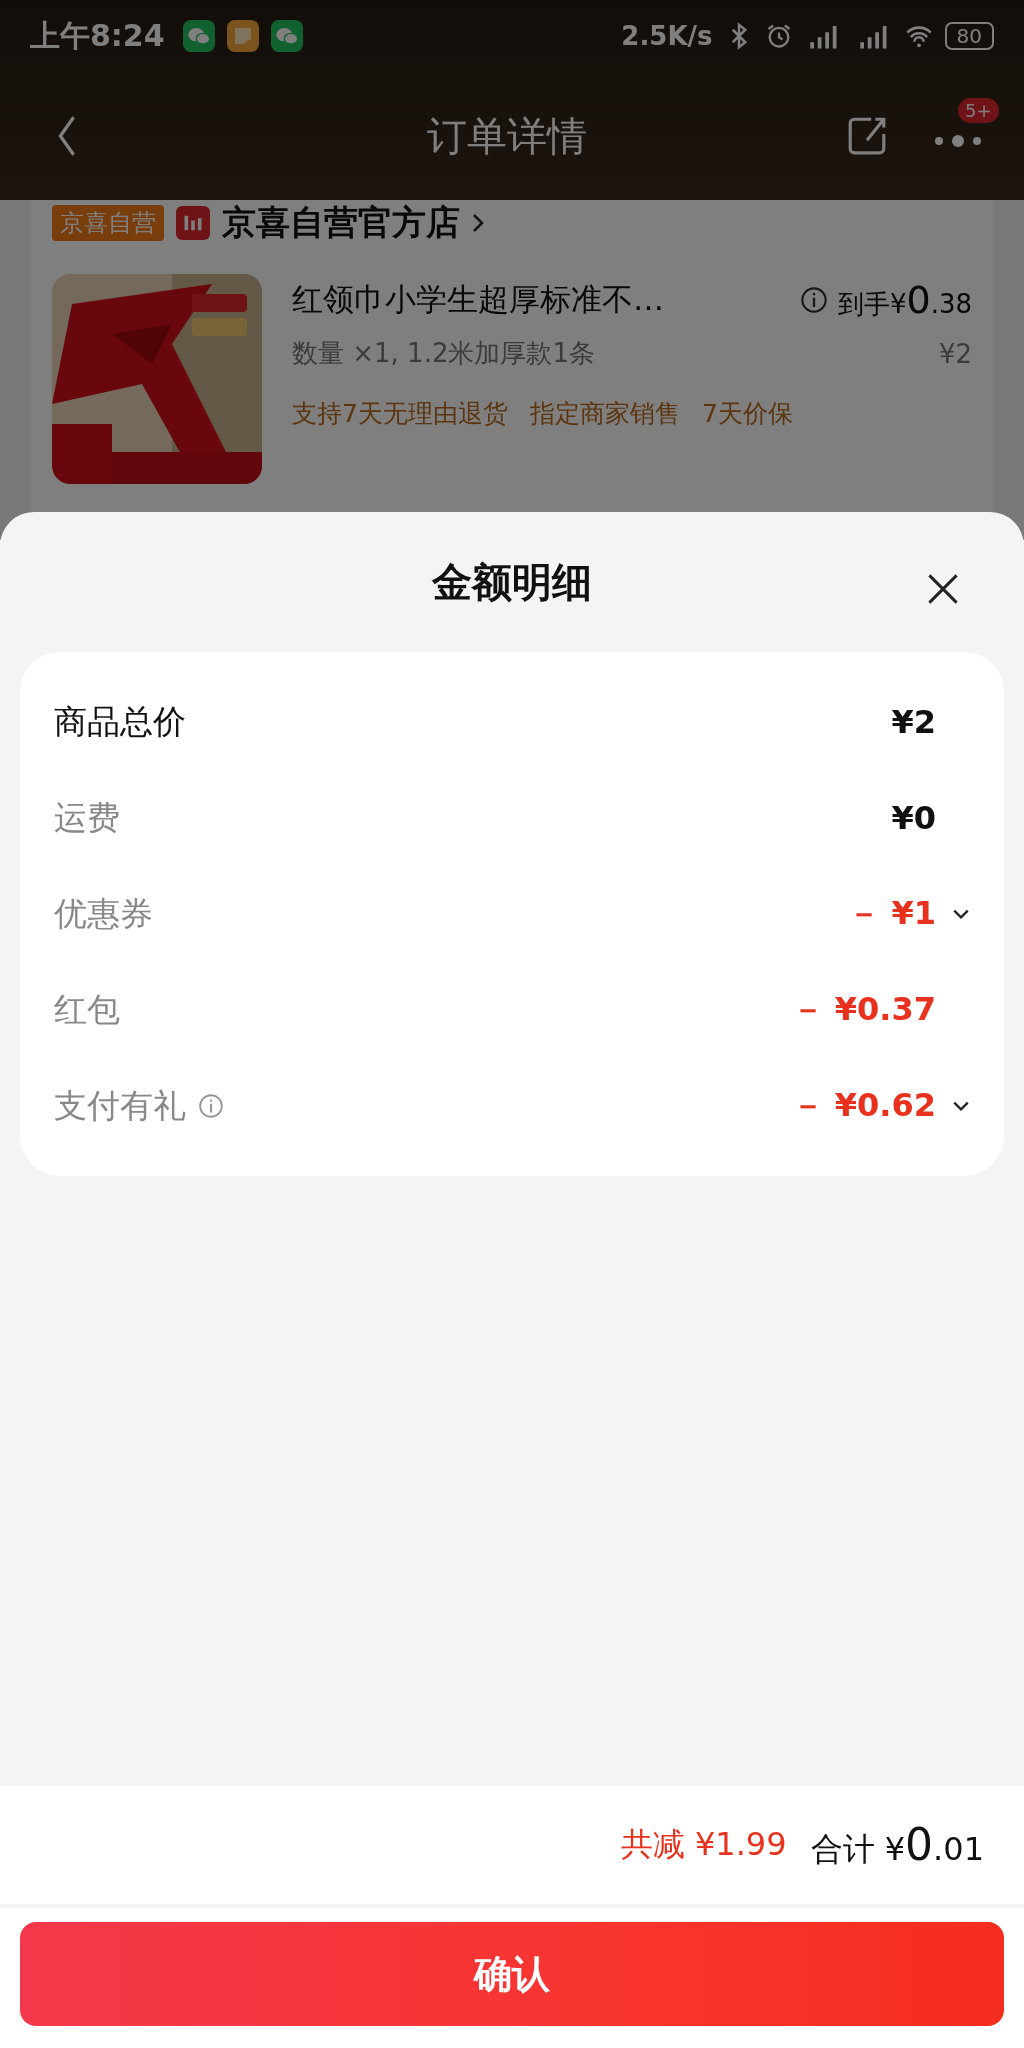 The image size is (1024, 2048). What do you see at coordinates (341, 223) in the screenshot?
I see `shop-name: 京喜自营官方店` at bounding box center [341, 223].